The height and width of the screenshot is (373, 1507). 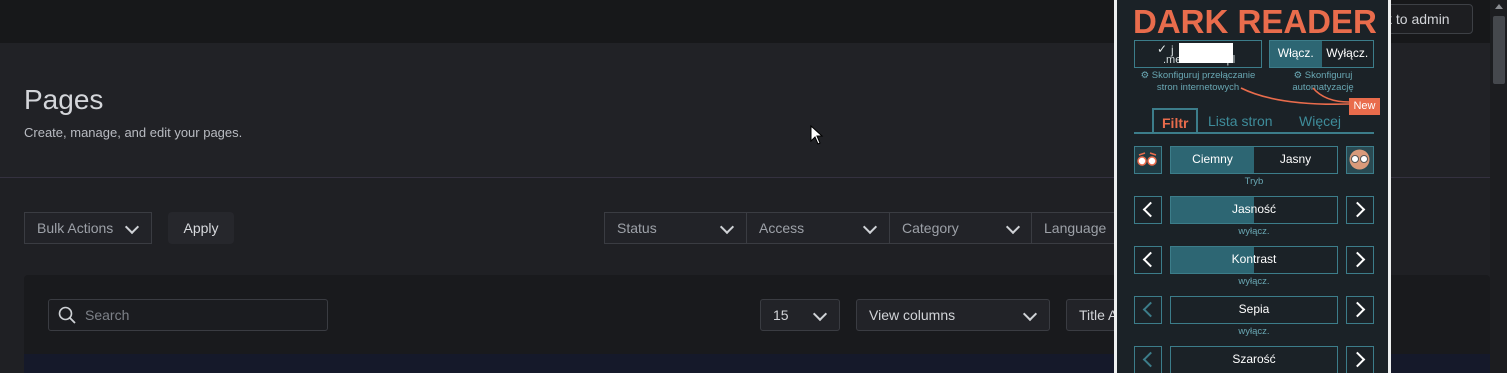 I want to click on light-mode-face-icon, so click(x=1360, y=160).